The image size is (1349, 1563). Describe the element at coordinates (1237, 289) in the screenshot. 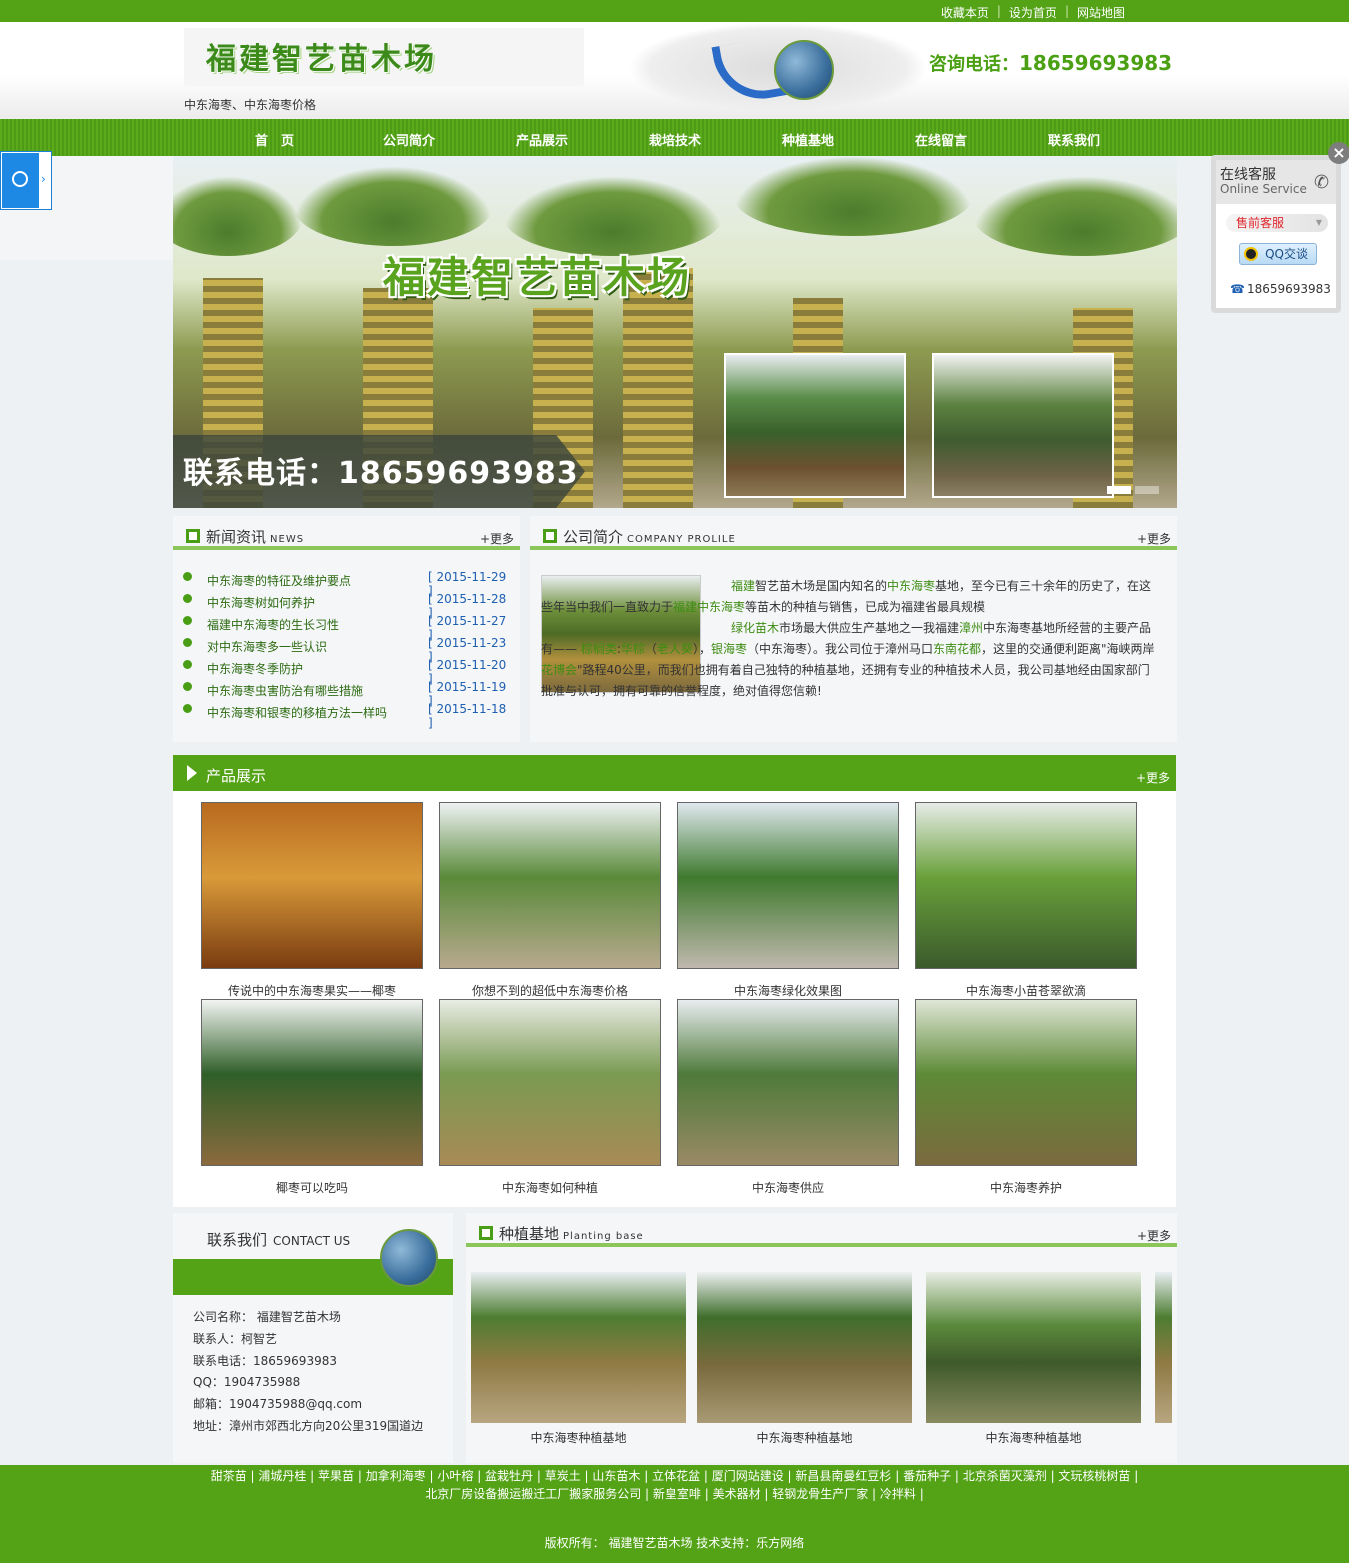

I see `telephone-icon: ☎` at that location.